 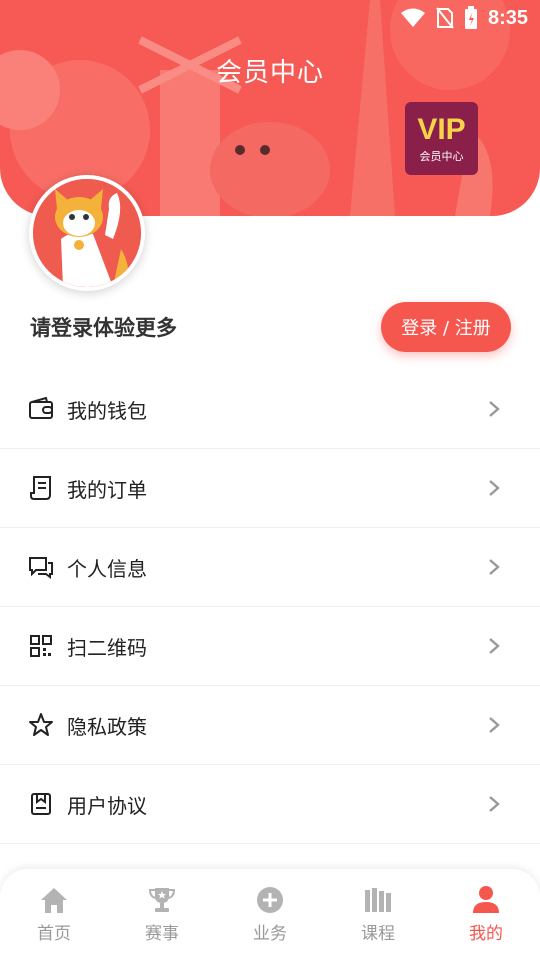 I want to click on nav-item-mine: 我的, so click(x=486, y=914).